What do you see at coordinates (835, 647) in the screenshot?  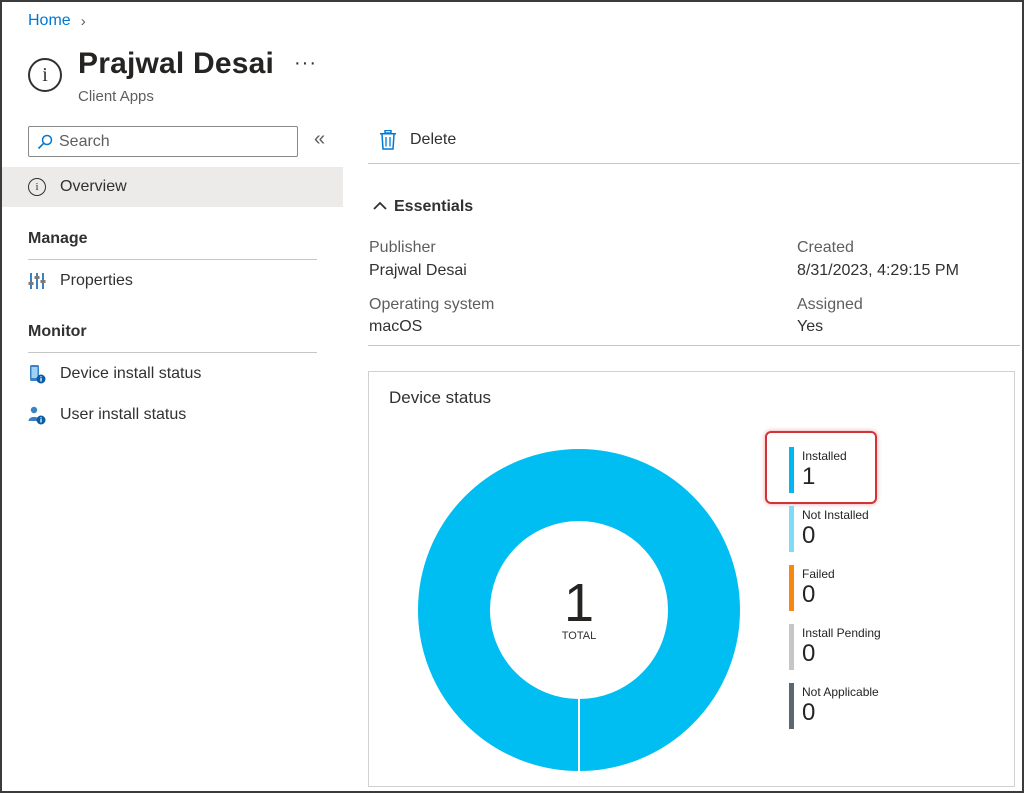 I see `legend-item-install-pending: Install Pending 0` at bounding box center [835, 647].